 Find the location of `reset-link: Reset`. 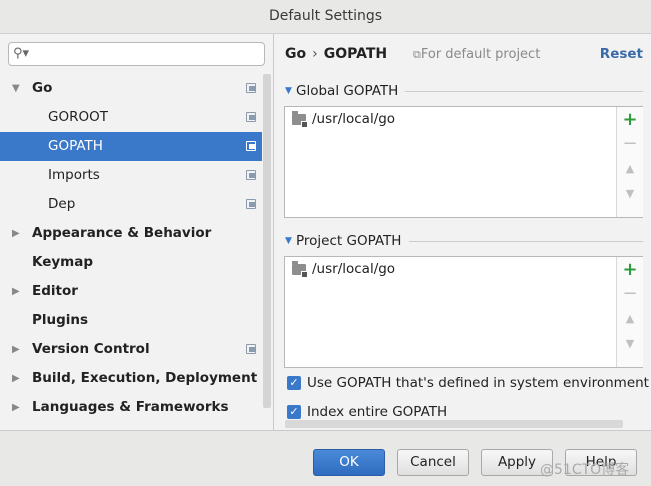

reset-link: Reset is located at coordinates (621, 54).